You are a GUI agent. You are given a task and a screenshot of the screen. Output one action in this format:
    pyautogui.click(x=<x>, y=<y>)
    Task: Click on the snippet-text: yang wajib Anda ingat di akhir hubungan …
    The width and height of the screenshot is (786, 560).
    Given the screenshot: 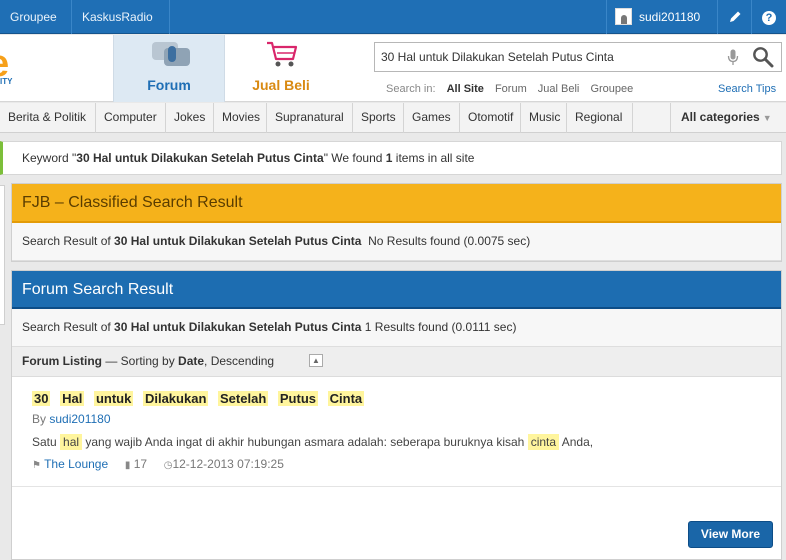 What is the action you would take?
    pyautogui.click(x=305, y=442)
    